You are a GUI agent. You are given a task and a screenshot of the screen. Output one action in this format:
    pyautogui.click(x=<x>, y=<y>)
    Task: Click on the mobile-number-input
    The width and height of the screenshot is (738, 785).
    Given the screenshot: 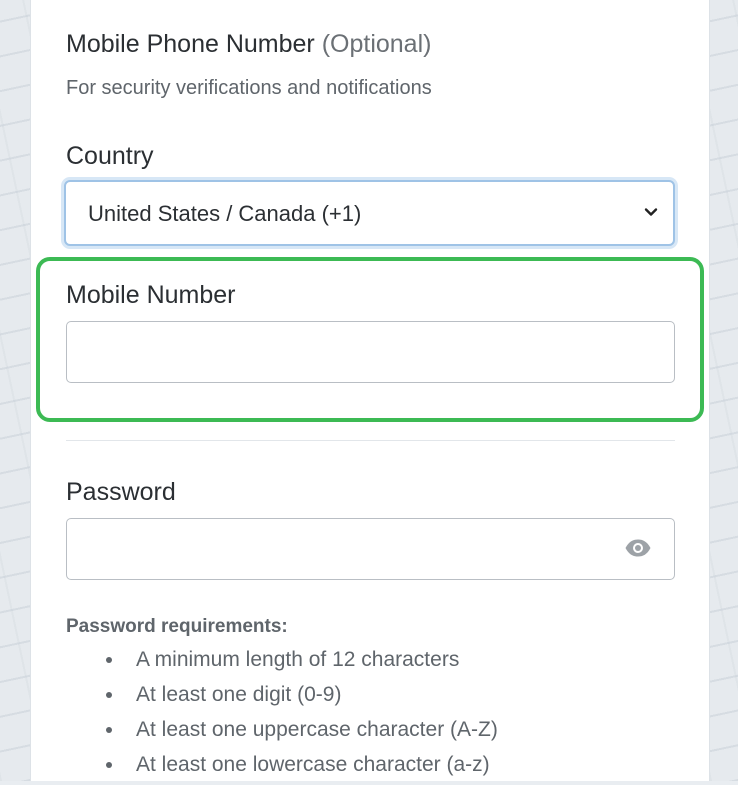 What is the action you would take?
    pyautogui.click(x=370, y=352)
    